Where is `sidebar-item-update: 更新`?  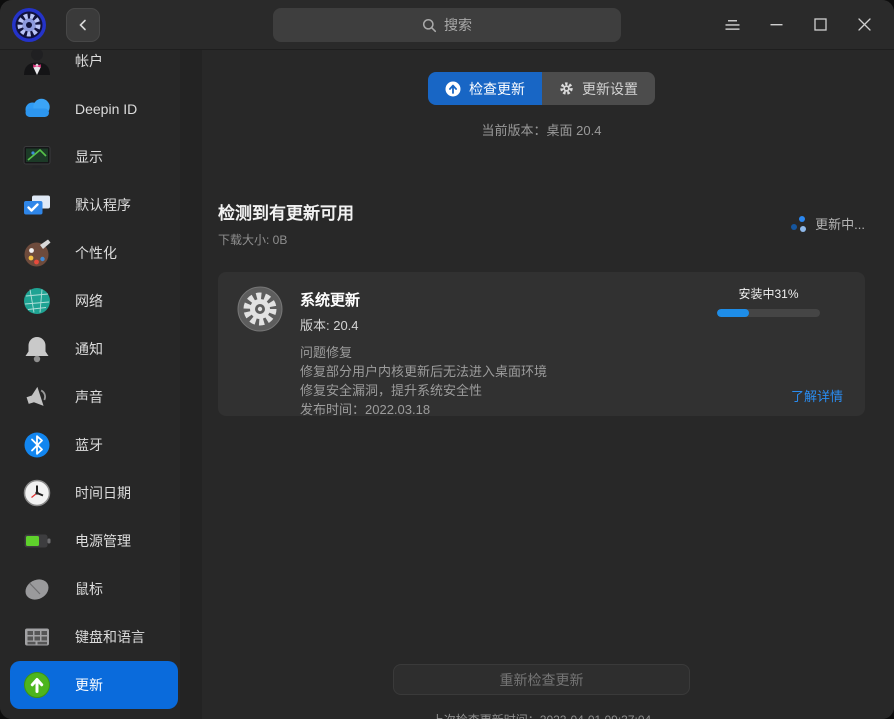 sidebar-item-update: 更新 is located at coordinates (94, 685).